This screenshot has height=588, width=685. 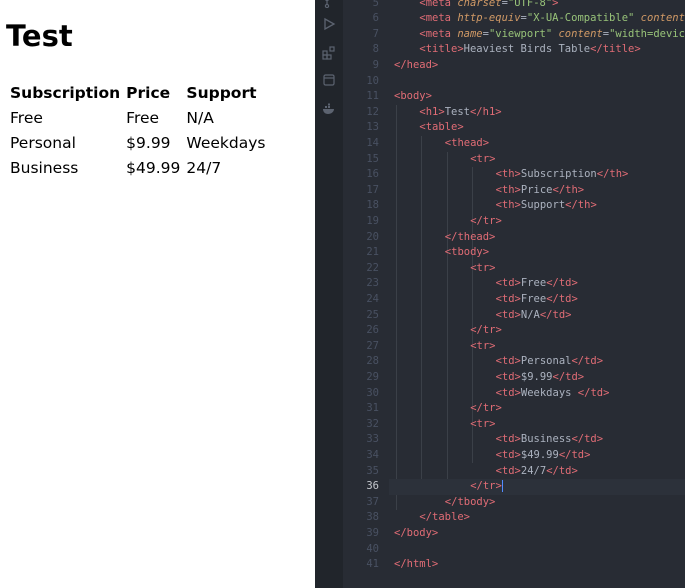 I want to click on text-cursor, so click(x=502, y=486).